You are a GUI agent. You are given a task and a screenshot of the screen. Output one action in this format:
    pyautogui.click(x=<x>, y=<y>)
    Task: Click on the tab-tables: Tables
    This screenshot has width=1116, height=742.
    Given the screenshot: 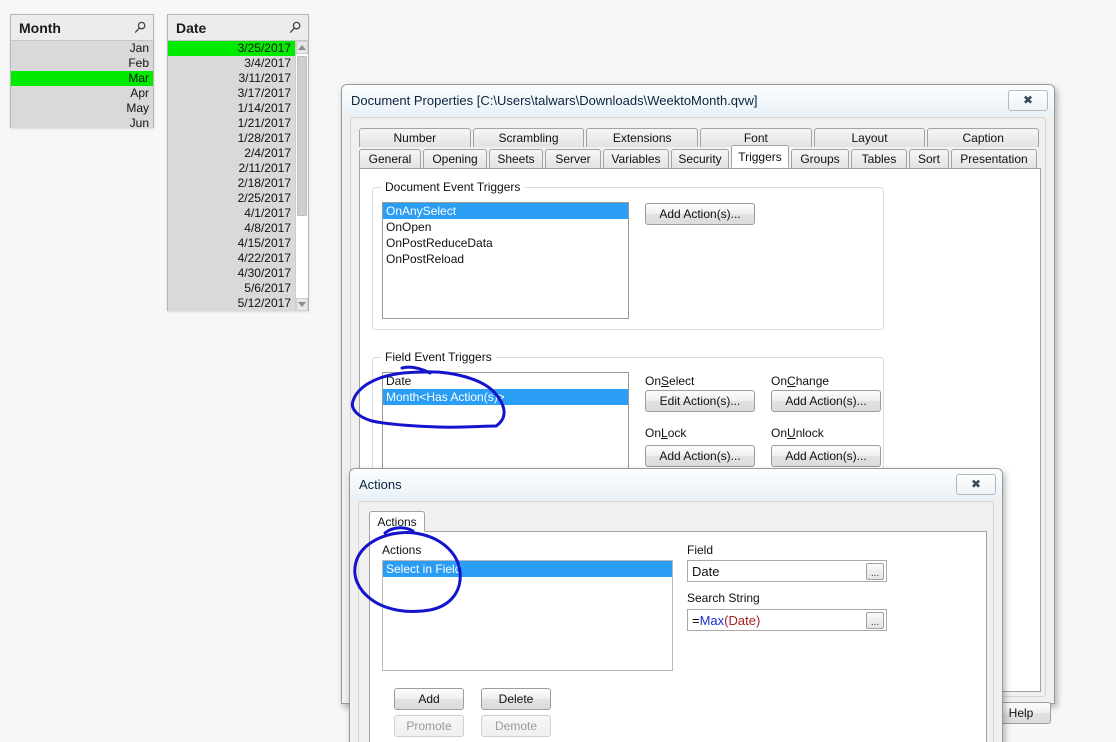 What is the action you would take?
    pyautogui.click(x=879, y=158)
    